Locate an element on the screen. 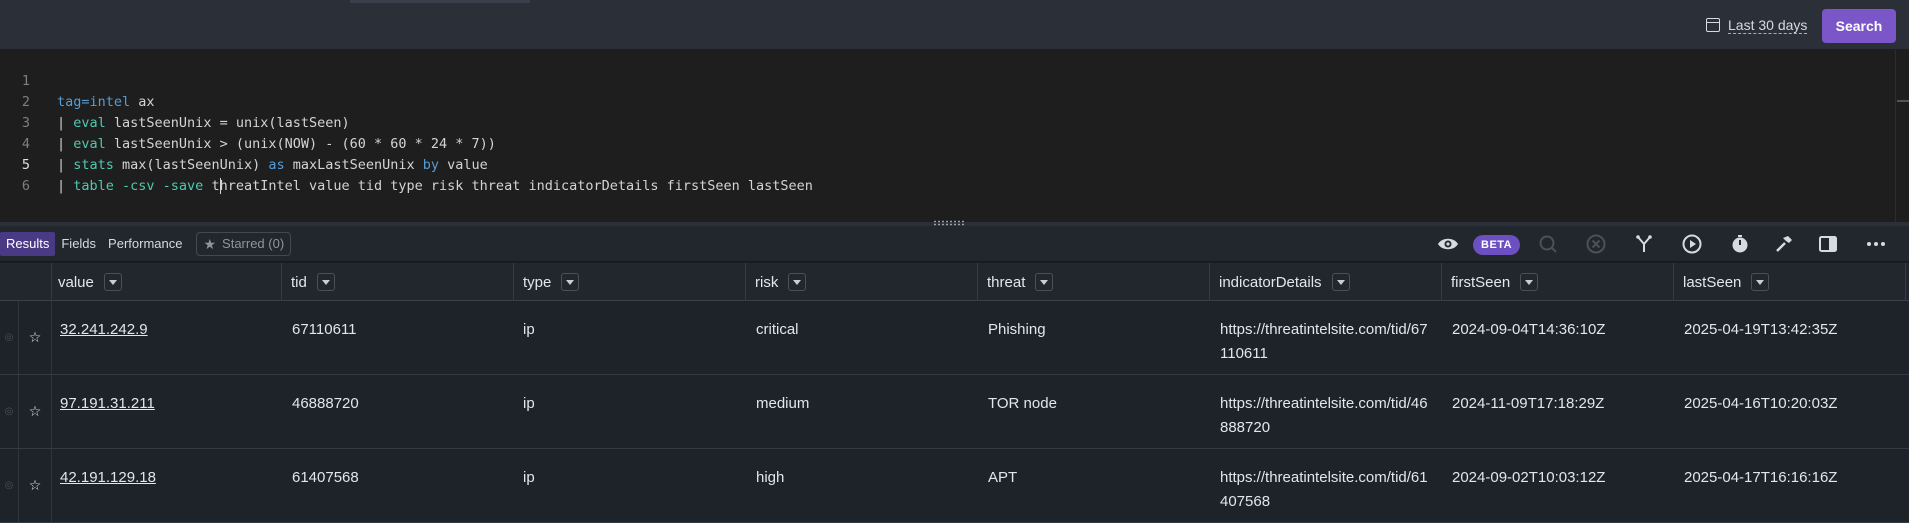 This screenshot has width=1909, height=523. fork-icon is located at coordinates (1644, 244).